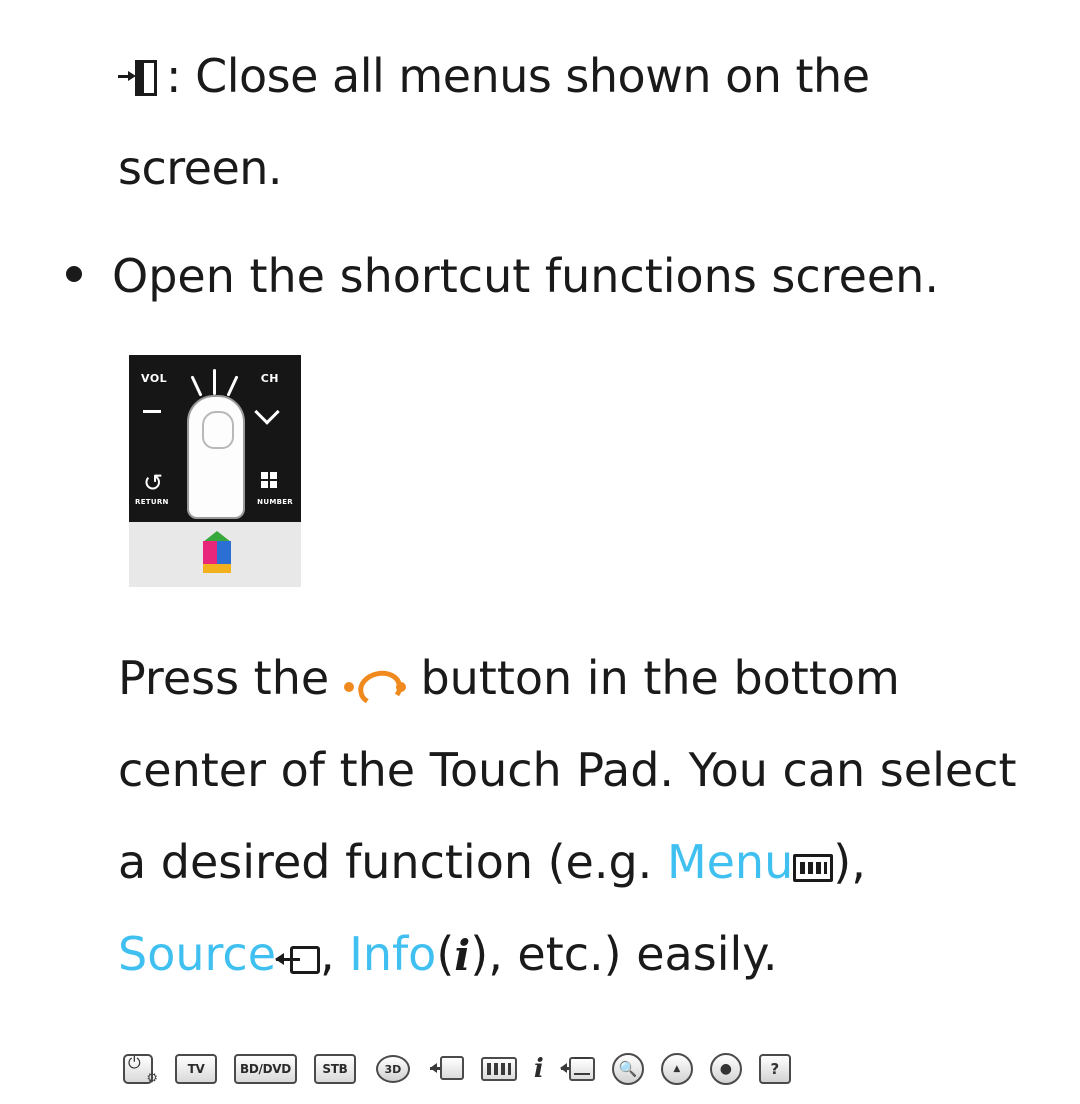 The height and width of the screenshot is (1104, 1080). Describe the element at coordinates (462, 955) in the screenshot. I see `info-i-icon: i` at that location.